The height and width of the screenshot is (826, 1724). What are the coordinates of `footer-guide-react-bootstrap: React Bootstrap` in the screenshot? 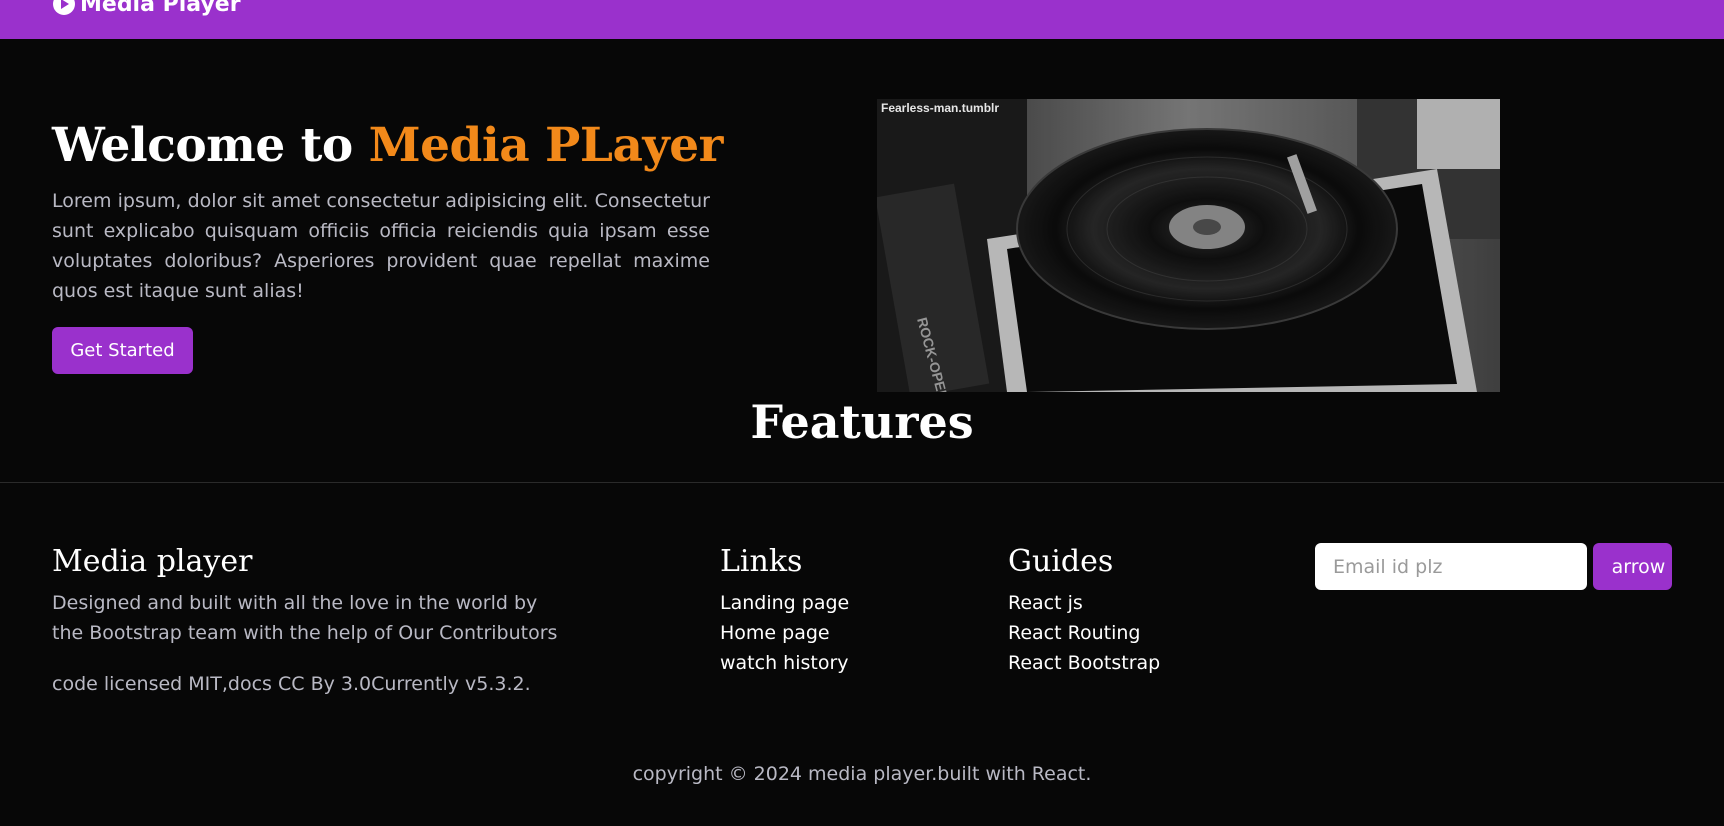 It's located at (1084, 663).